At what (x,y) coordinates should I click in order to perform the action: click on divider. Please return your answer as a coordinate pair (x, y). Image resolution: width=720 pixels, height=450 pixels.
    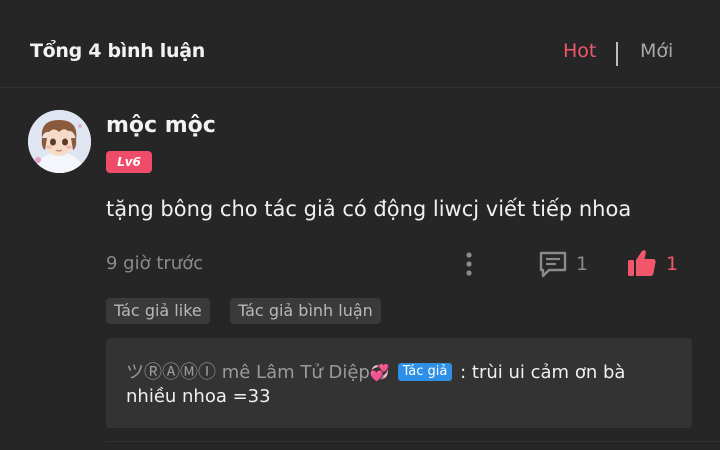
    Looking at the image, I should click on (413, 441).